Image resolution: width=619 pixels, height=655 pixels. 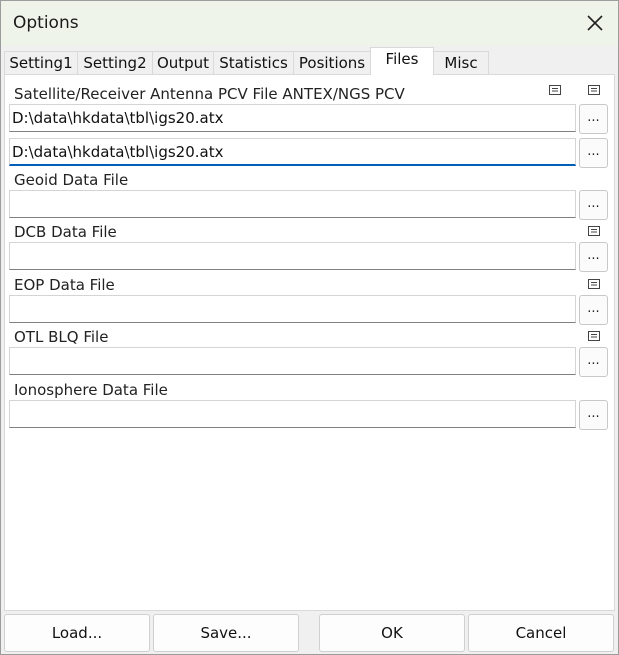 What do you see at coordinates (61, 337) in the screenshot?
I see `otl-label: OTL BLQ File` at bounding box center [61, 337].